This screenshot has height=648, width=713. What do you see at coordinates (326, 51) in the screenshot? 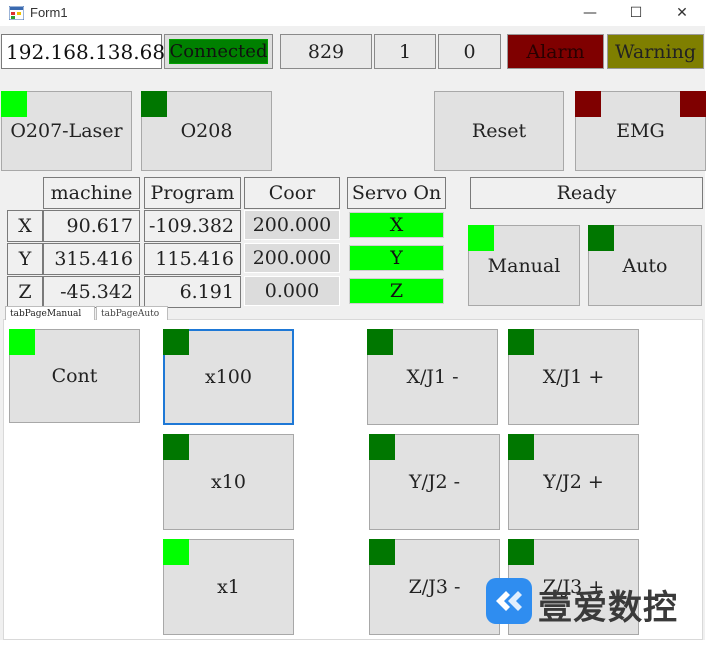
I see `counter-display-1: 829` at bounding box center [326, 51].